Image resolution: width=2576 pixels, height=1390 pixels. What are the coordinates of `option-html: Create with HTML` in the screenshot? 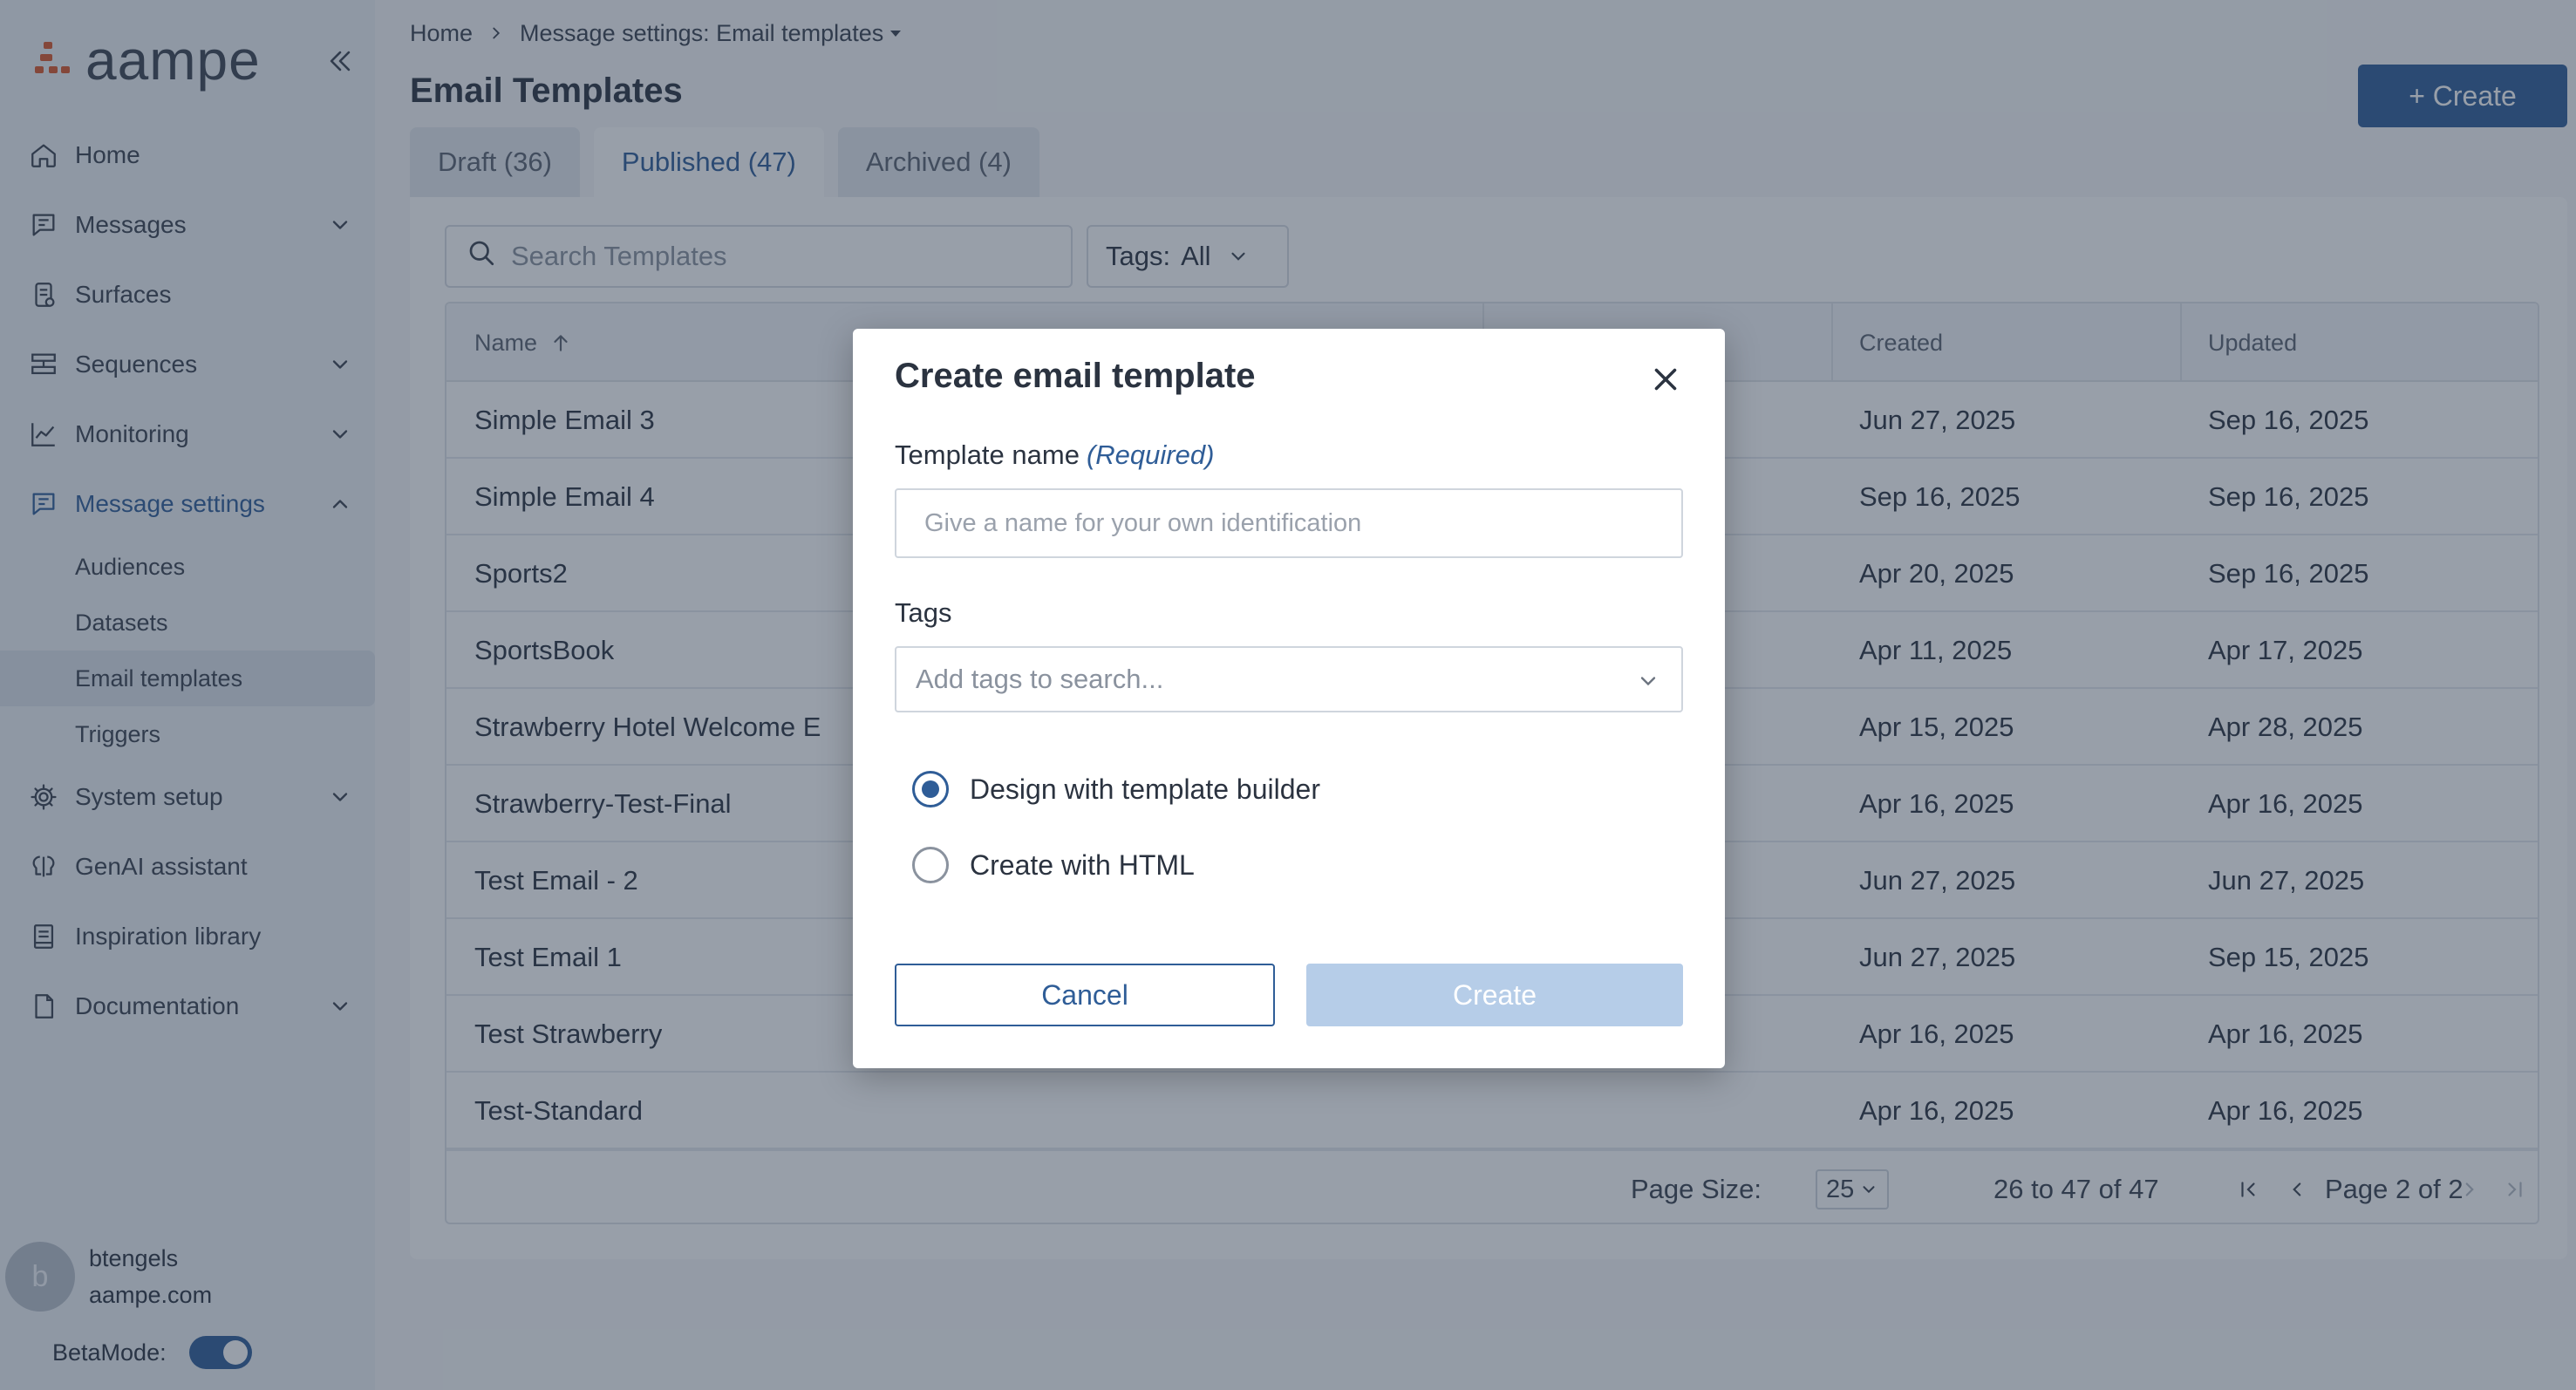 It's located at (1053, 865).